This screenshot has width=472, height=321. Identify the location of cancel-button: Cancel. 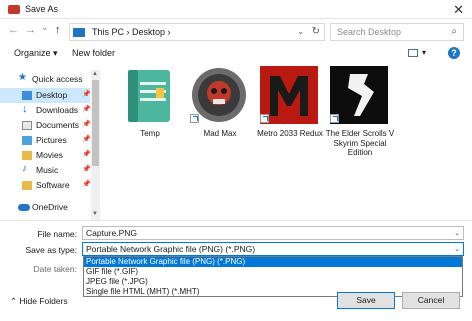
(431, 300).